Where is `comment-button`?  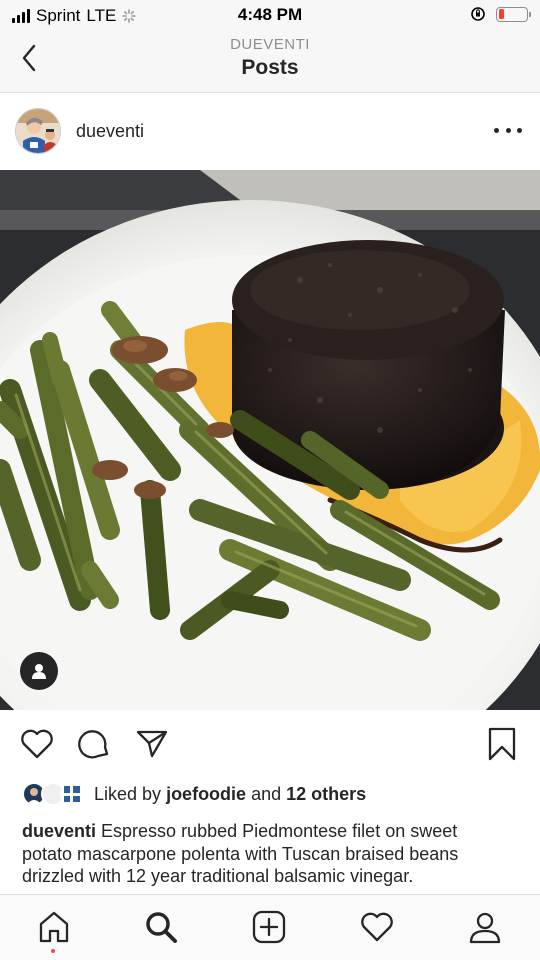
comment-button is located at coordinates (95, 744).